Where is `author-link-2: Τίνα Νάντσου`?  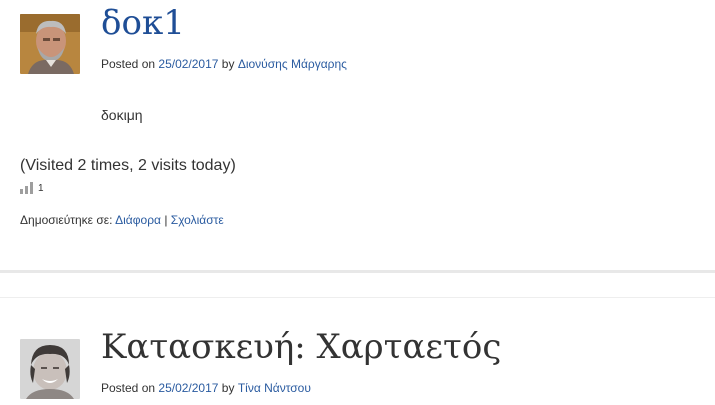 author-link-2: Τίνα Νάντσου is located at coordinates (274, 388).